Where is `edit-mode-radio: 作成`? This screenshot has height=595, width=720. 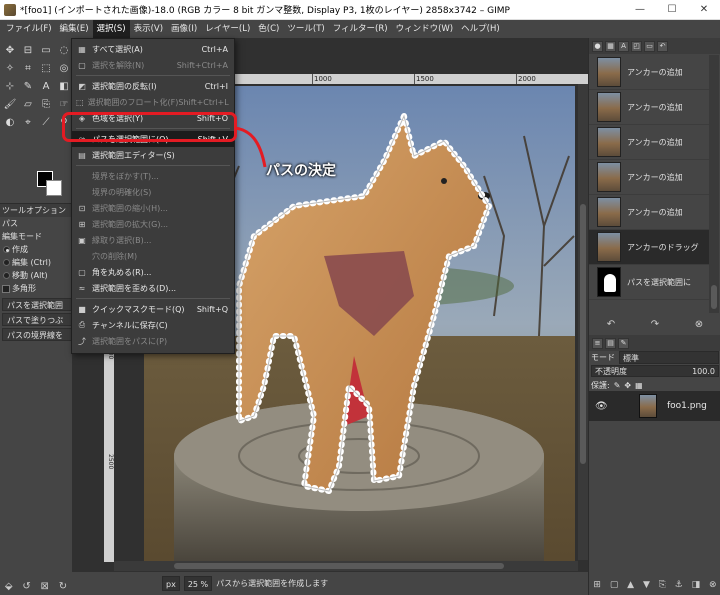 edit-mode-radio: 作成 is located at coordinates (36, 249).